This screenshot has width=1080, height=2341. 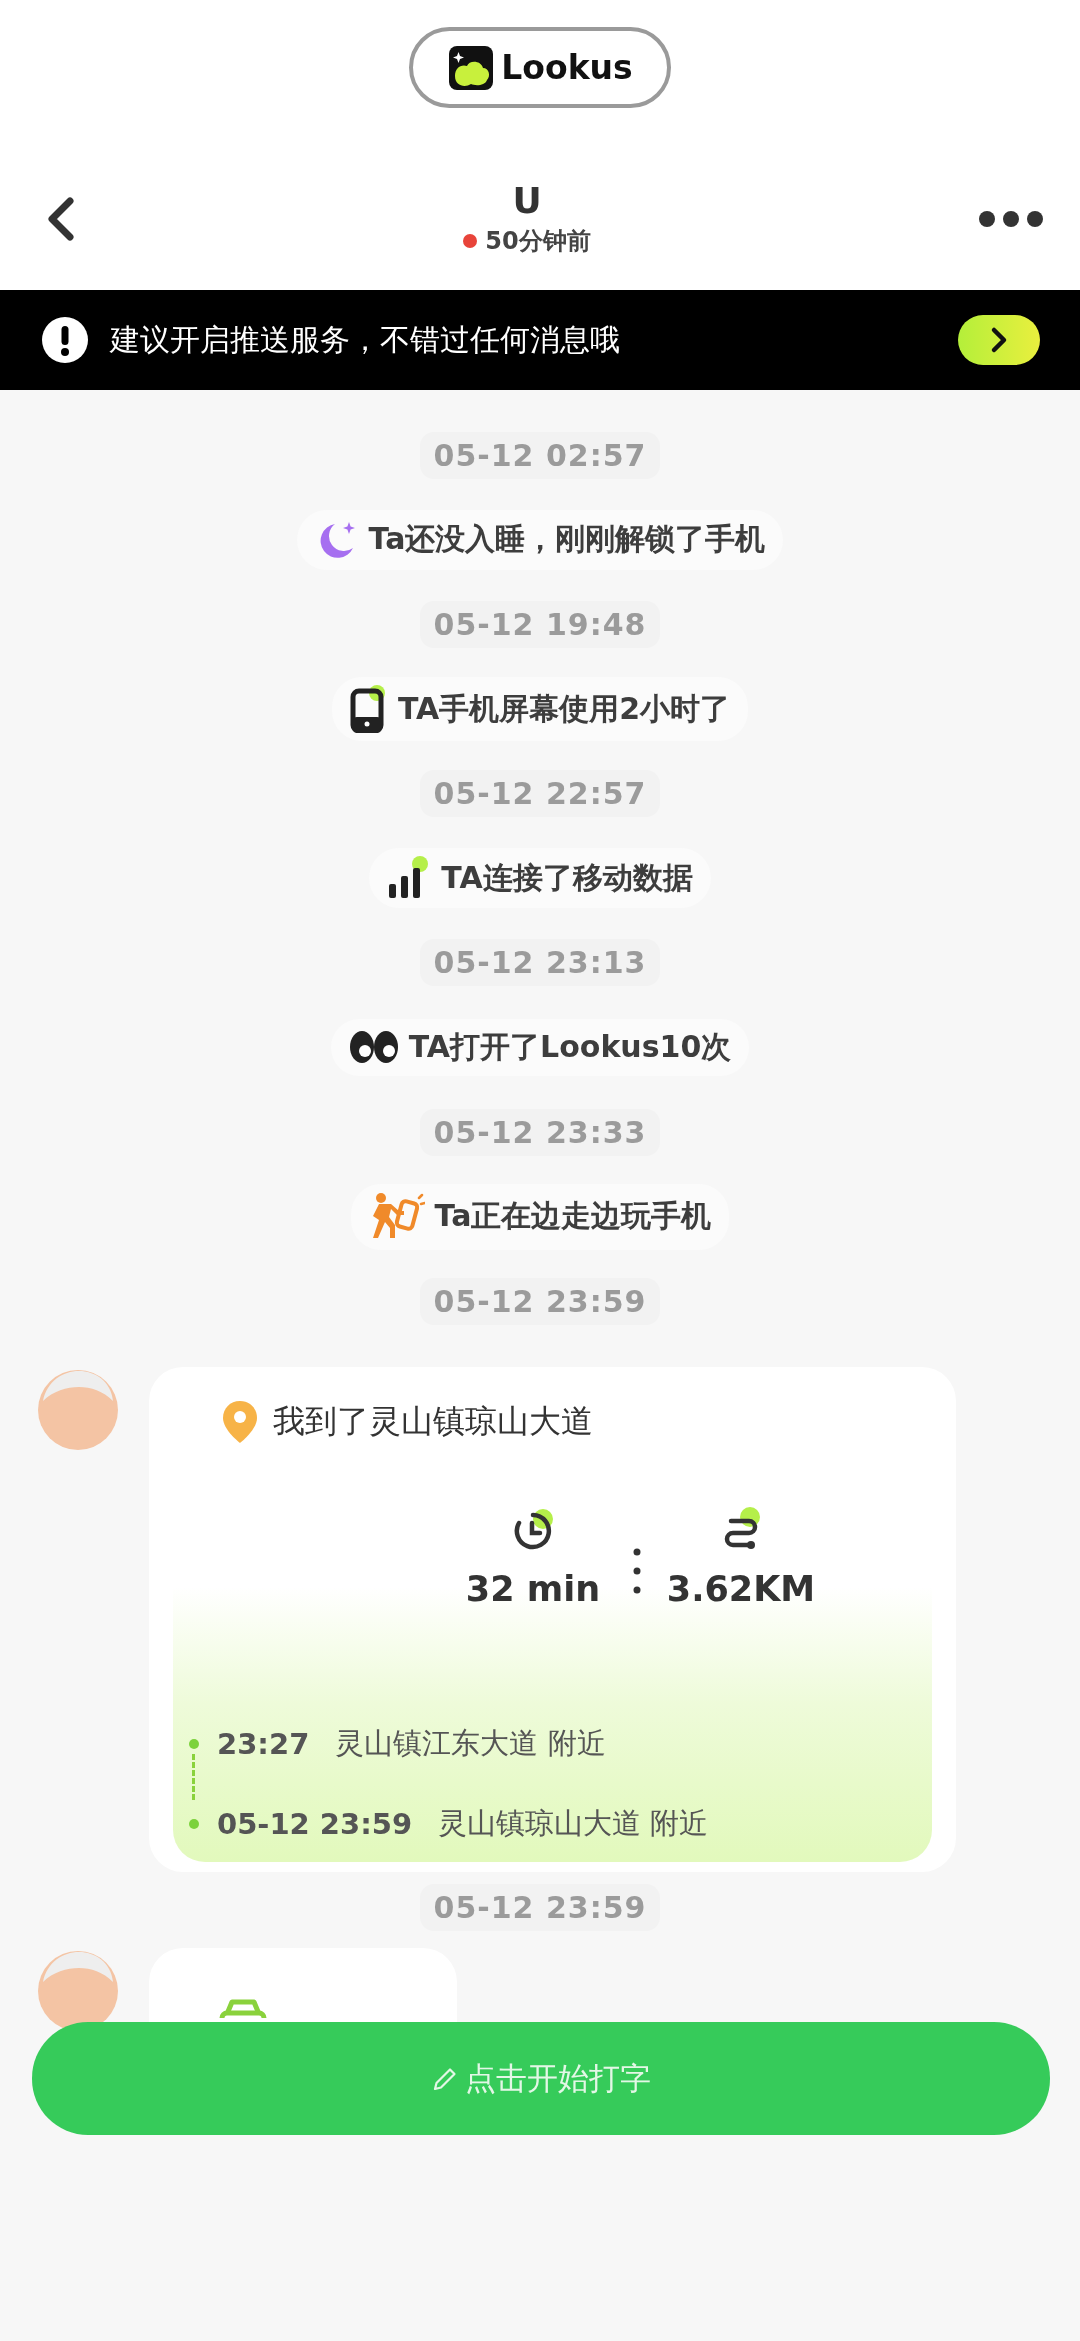 What do you see at coordinates (541, 2078) in the screenshot?
I see `compose-button: 点击开始打字` at bounding box center [541, 2078].